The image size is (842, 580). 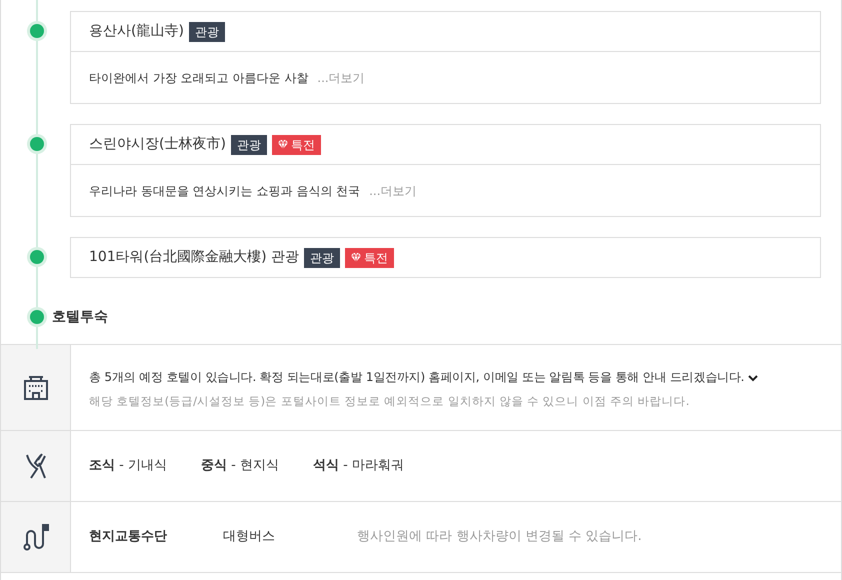 I want to click on meal-item: 석식 - 마라훠궈, so click(x=358, y=466).